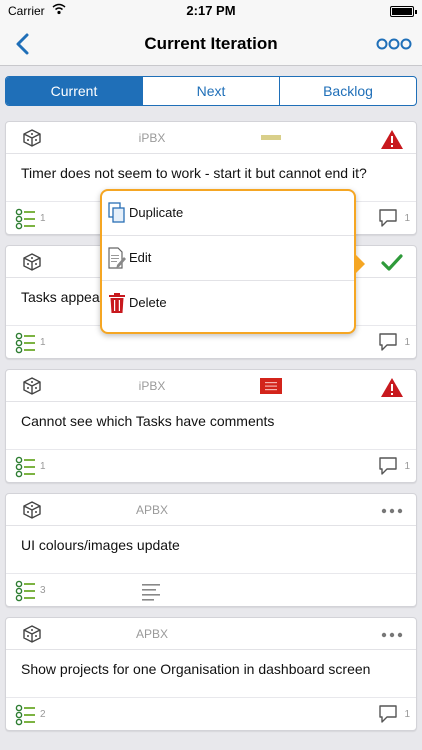 This screenshot has height=750, width=422. I want to click on tasks-count: 2, so click(43, 714).